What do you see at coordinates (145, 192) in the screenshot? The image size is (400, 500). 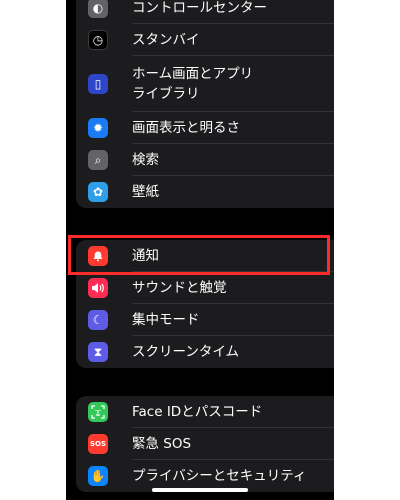 I see `item-label: 壁紙` at bounding box center [145, 192].